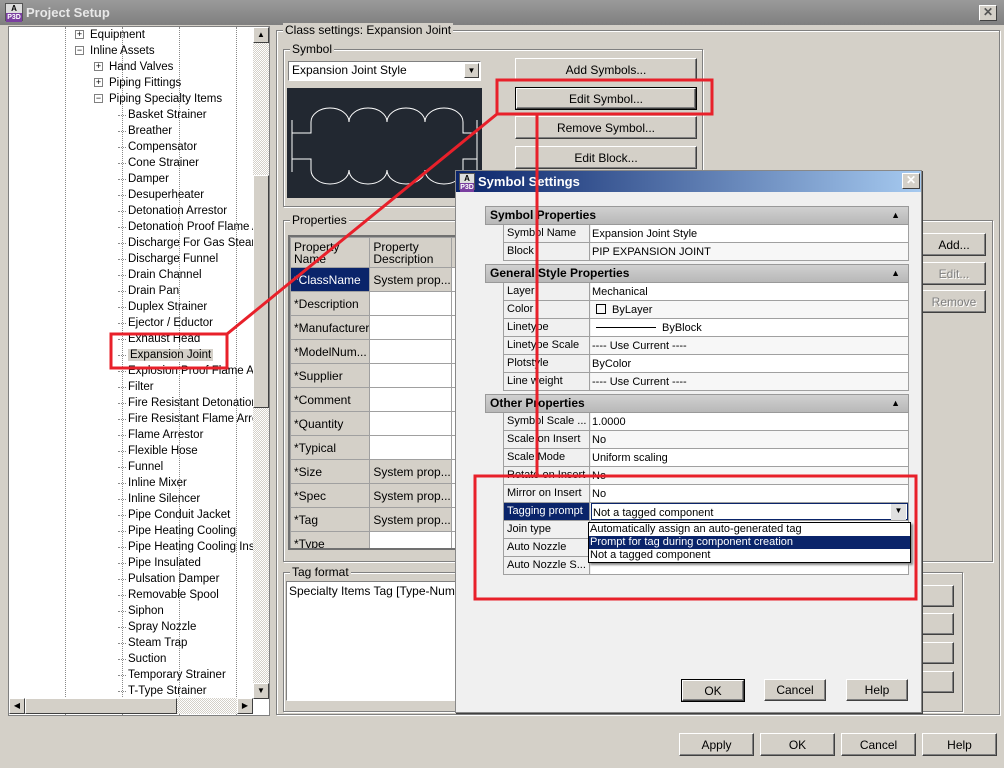 The height and width of the screenshot is (768, 1004). I want to click on table-row: *ManufacturerM, so click(373, 327).